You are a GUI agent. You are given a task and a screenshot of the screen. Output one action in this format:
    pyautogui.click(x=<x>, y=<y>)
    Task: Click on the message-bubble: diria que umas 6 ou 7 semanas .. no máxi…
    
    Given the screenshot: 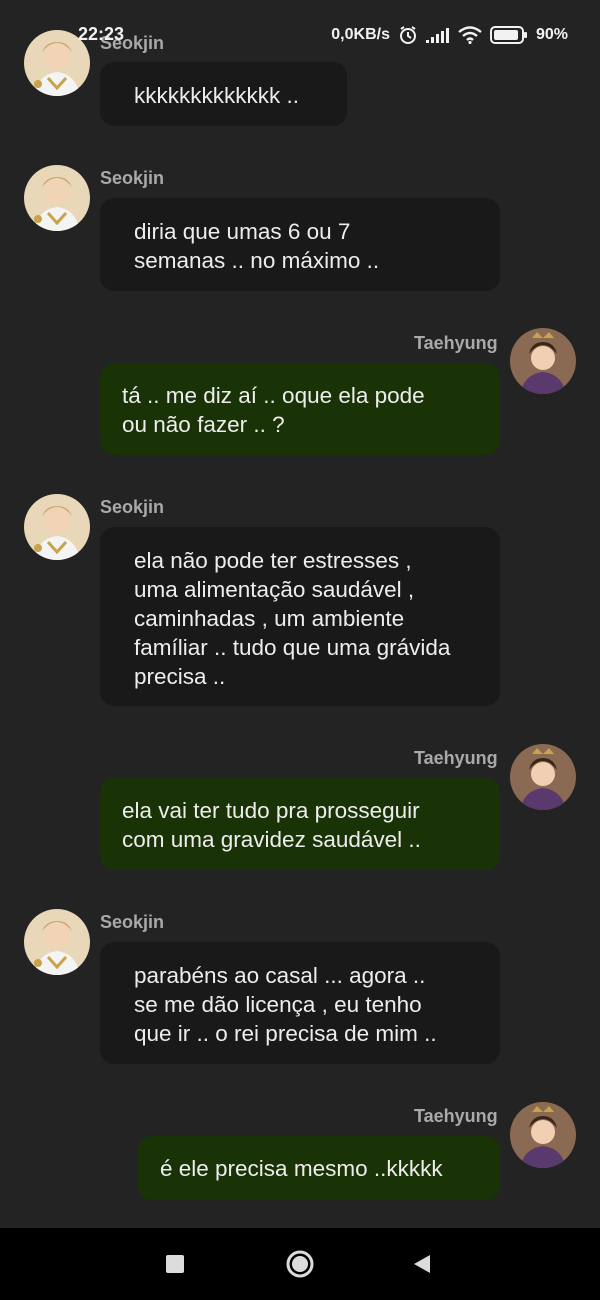 What is the action you would take?
    pyautogui.click(x=300, y=244)
    